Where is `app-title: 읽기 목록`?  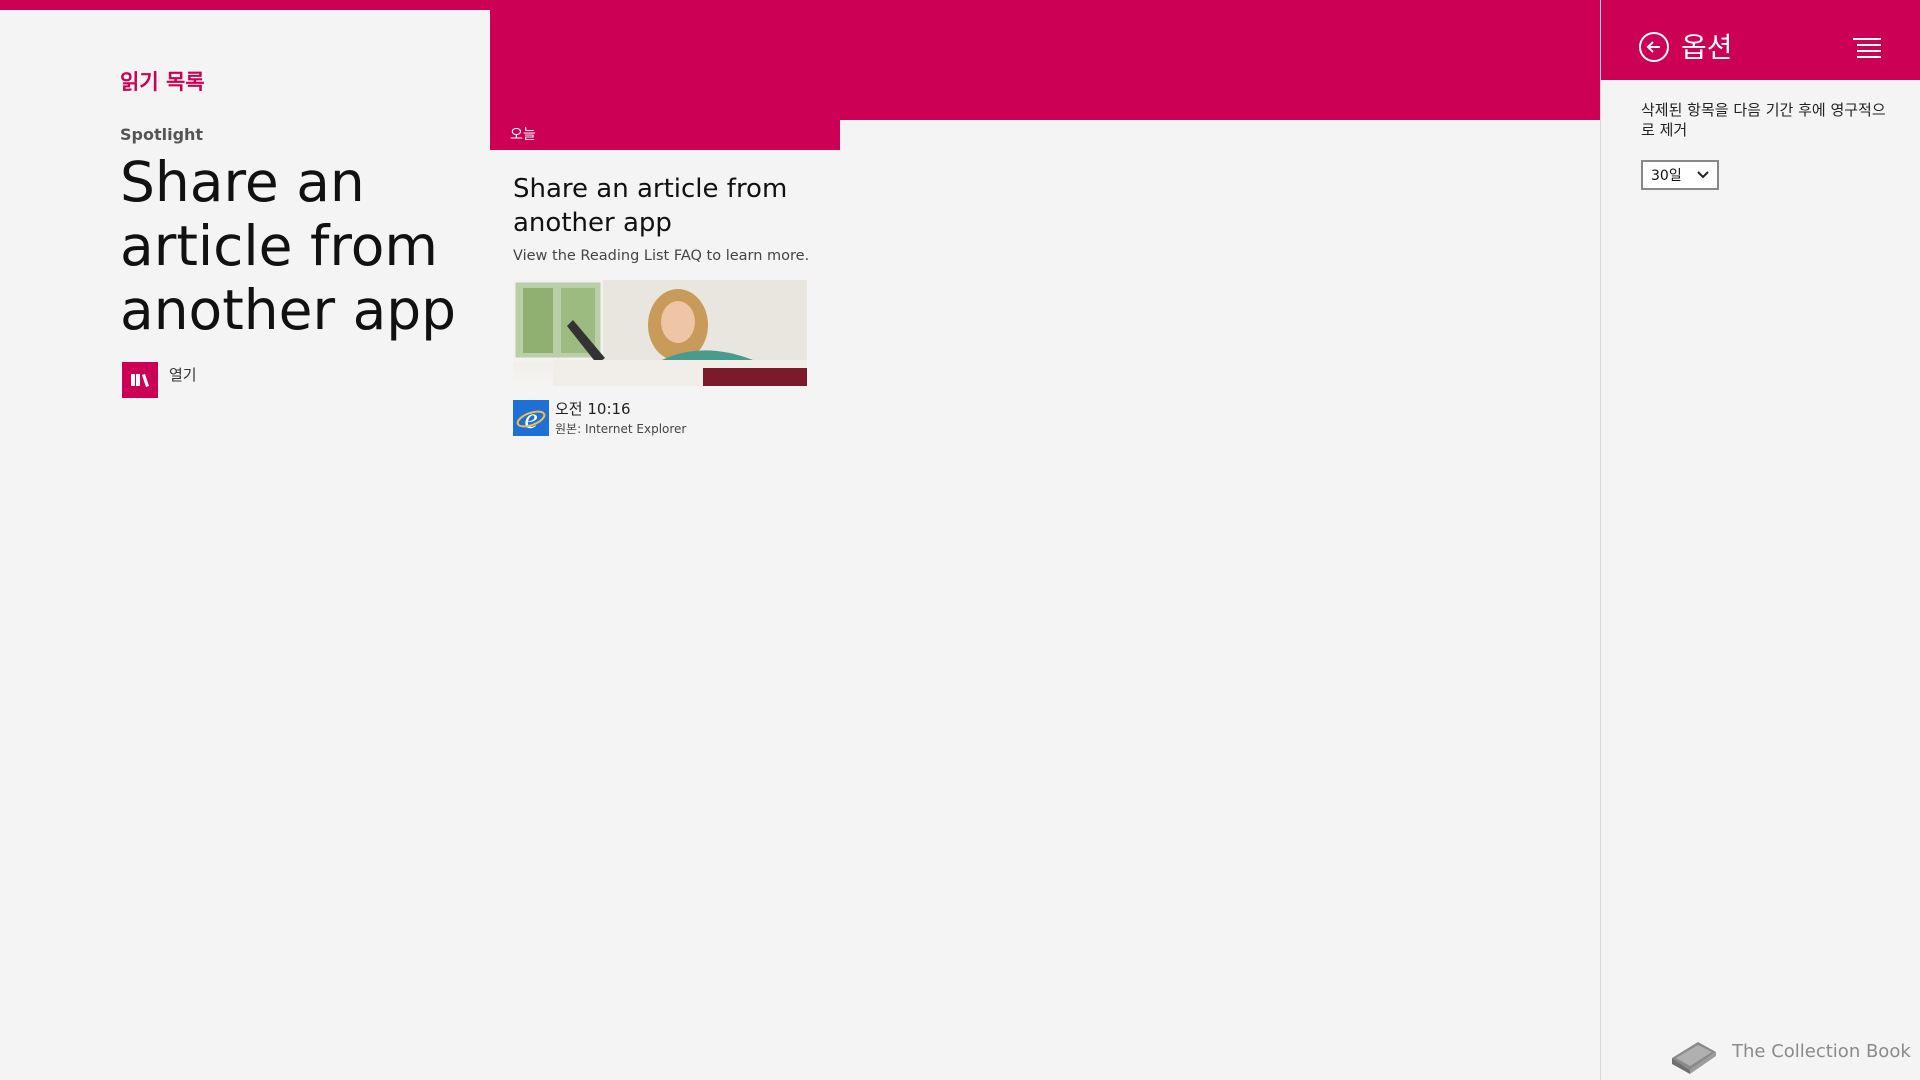 app-title: 읽기 목록 is located at coordinates (162, 82).